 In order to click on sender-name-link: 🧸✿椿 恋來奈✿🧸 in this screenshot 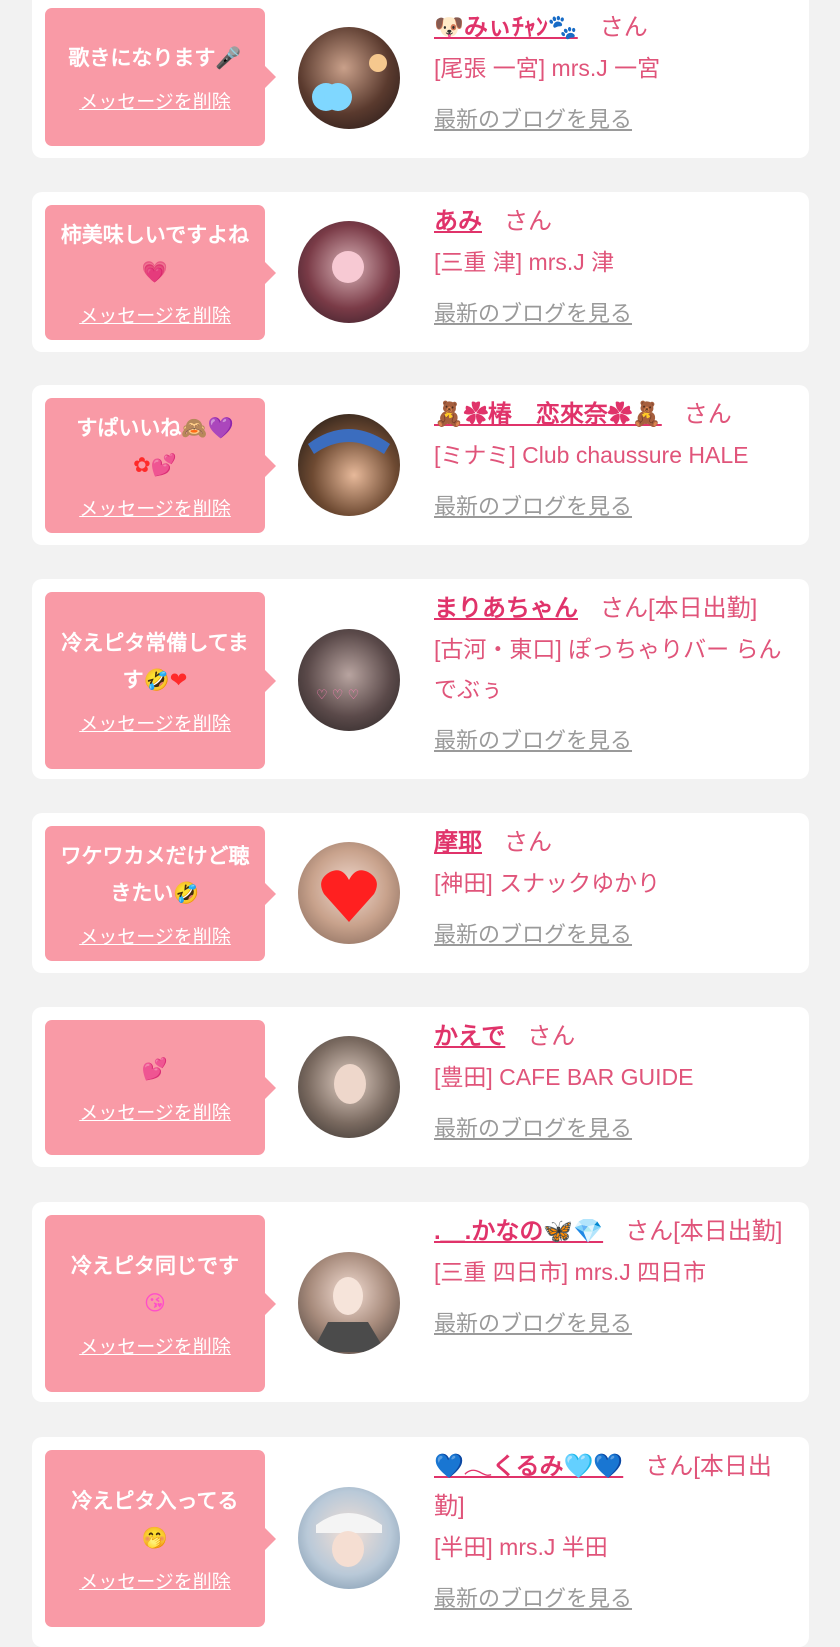, I will do `click(548, 414)`.